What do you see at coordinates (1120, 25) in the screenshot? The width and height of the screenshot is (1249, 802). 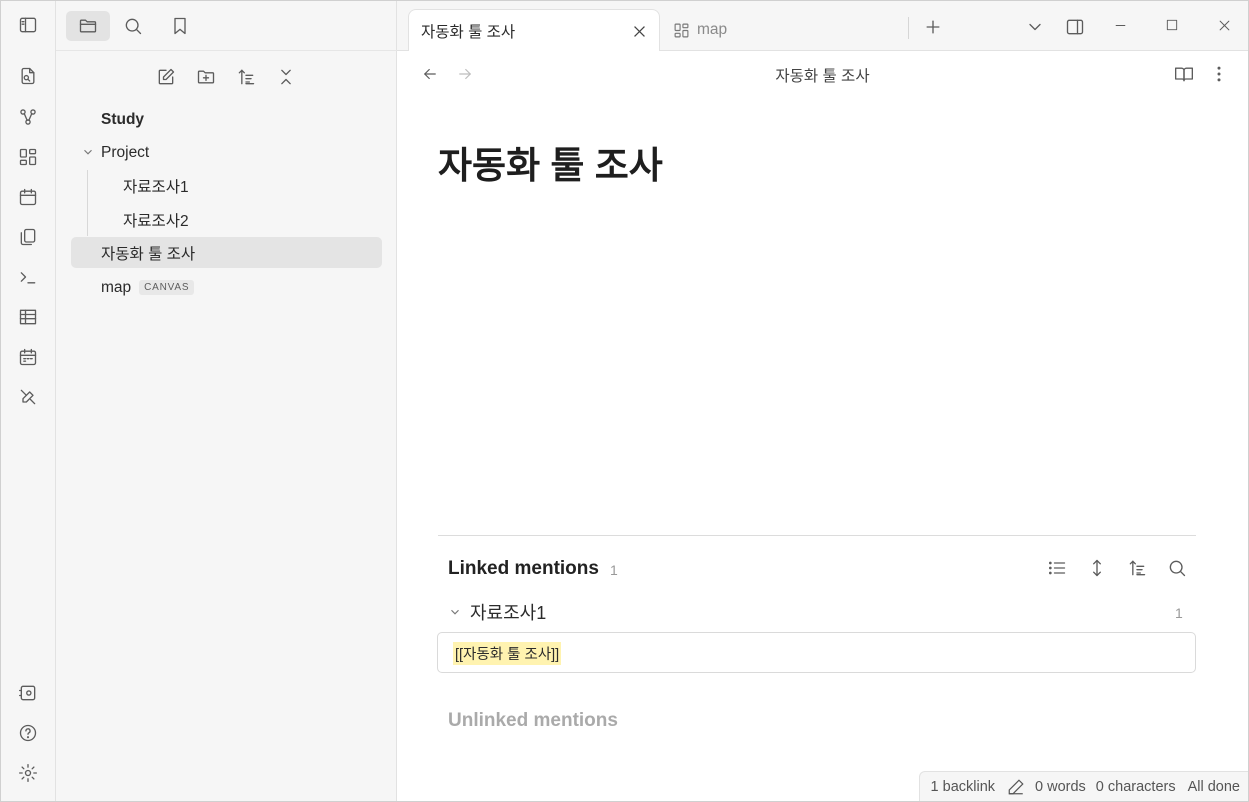 I see `minimize-icon` at bounding box center [1120, 25].